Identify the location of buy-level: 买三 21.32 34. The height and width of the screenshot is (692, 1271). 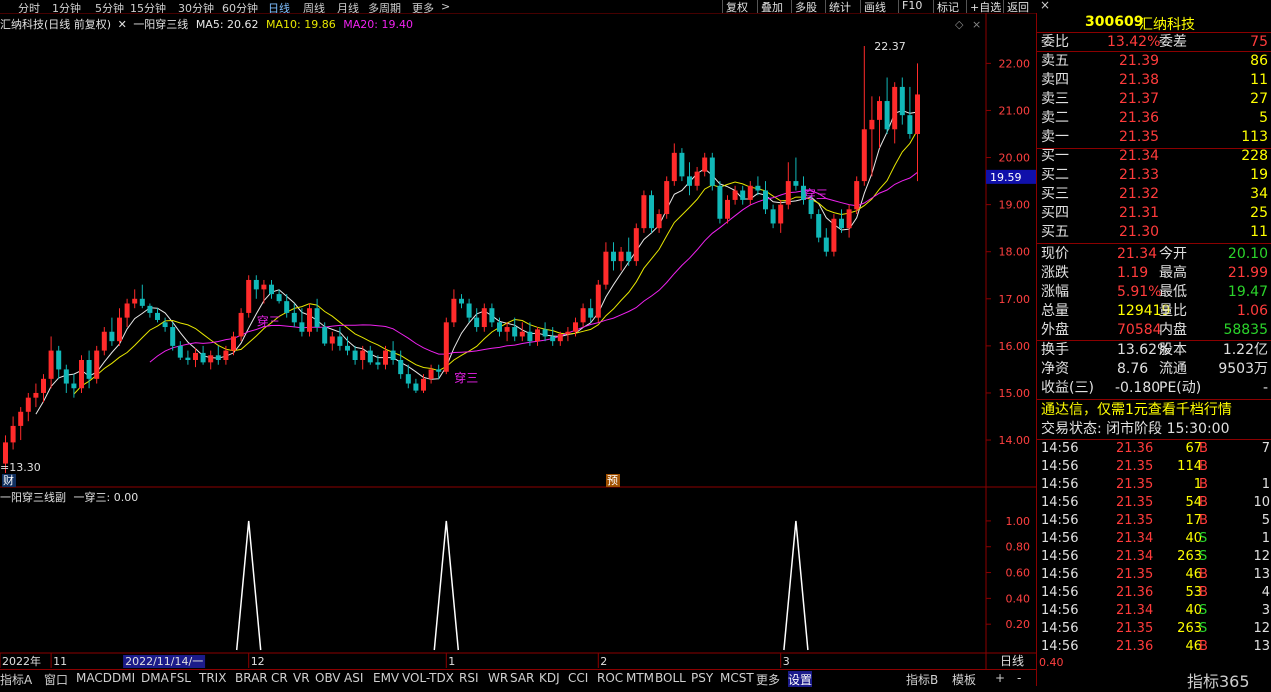
(1154, 194).